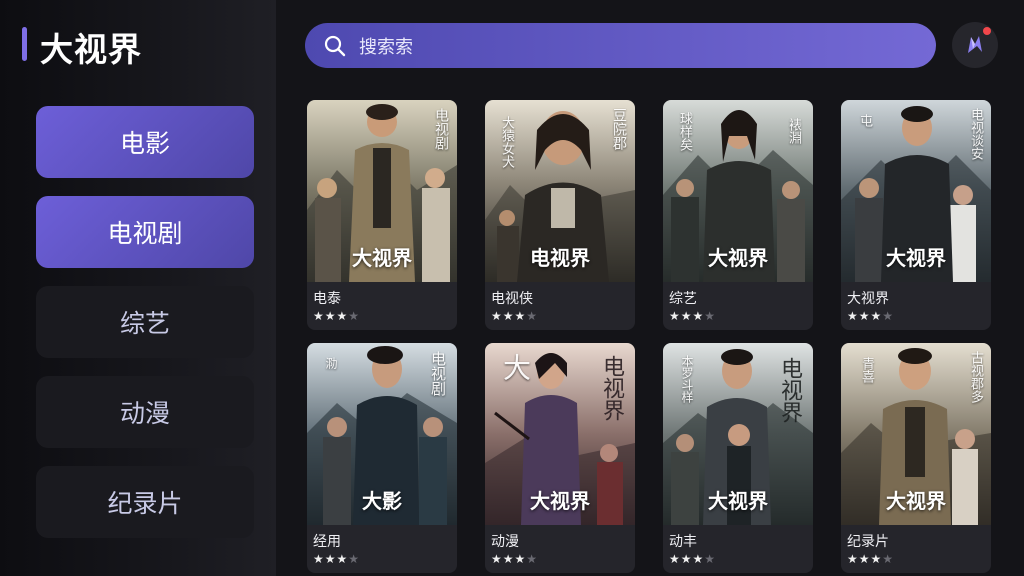  What do you see at coordinates (91, 49) in the screenshot?
I see `app-title: 大视界` at bounding box center [91, 49].